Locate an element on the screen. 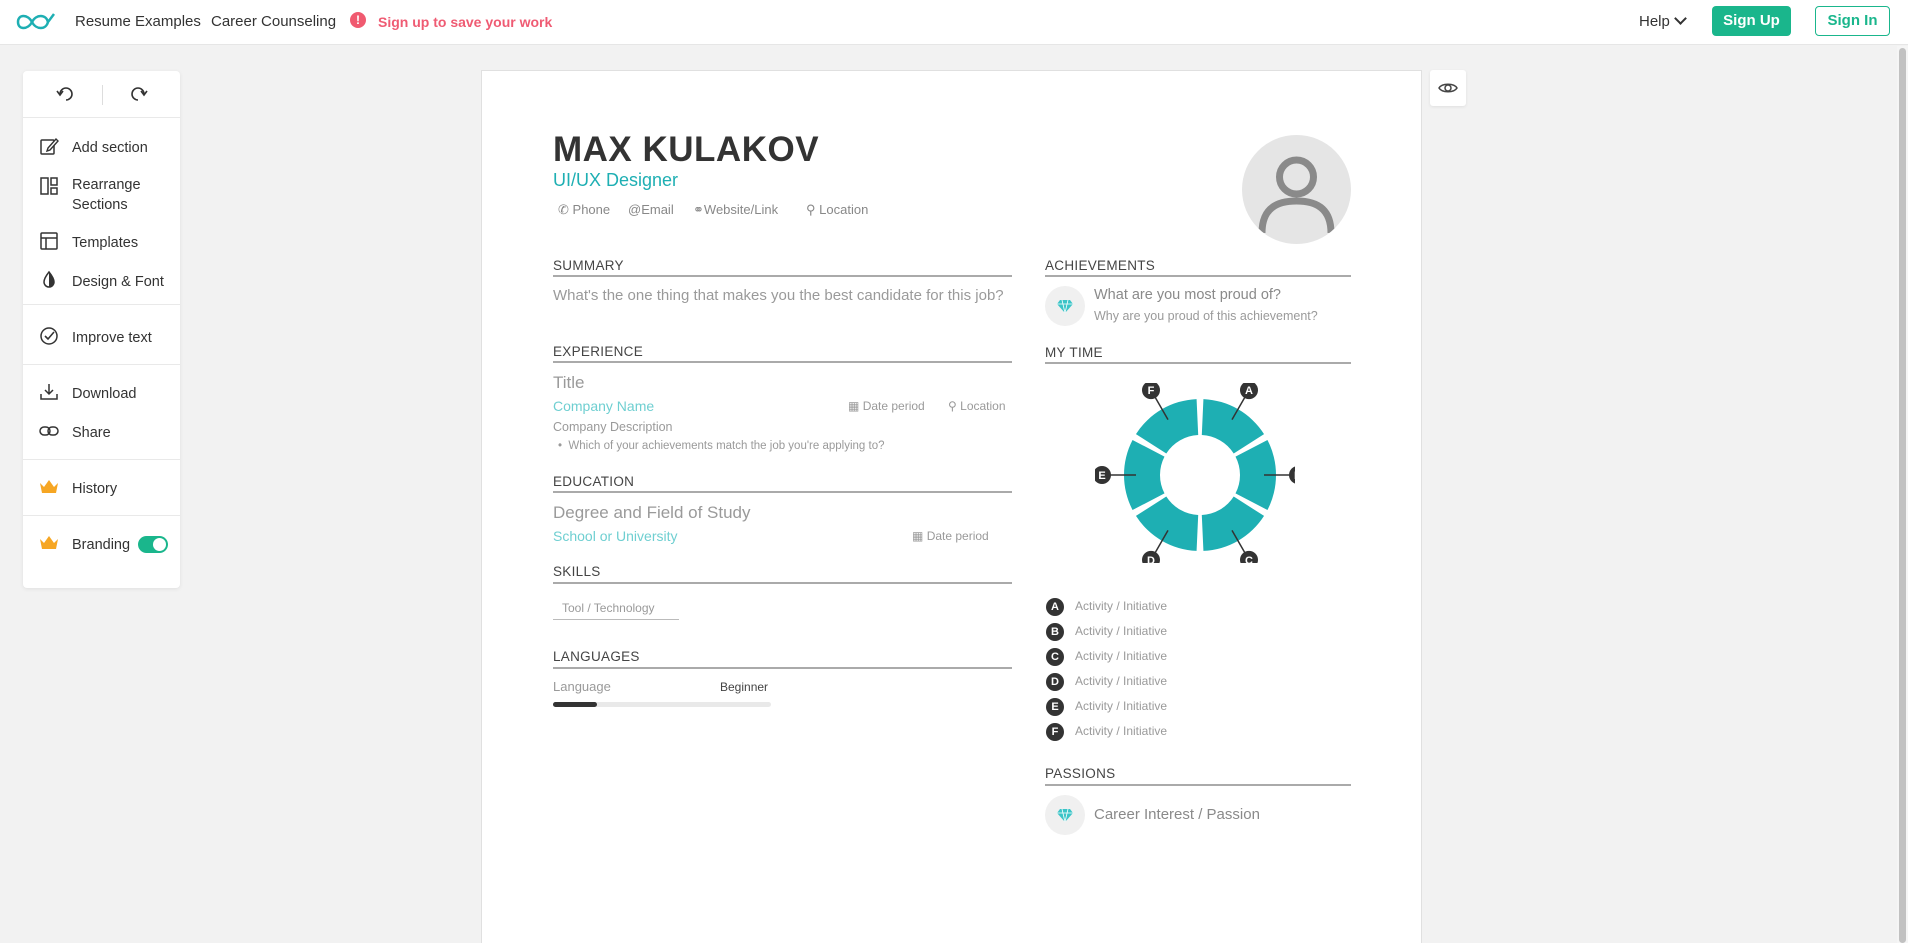 The width and height of the screenshot is (1908, 943). contact-website: ⚭Website/Link is located at coordinates (735, 210).